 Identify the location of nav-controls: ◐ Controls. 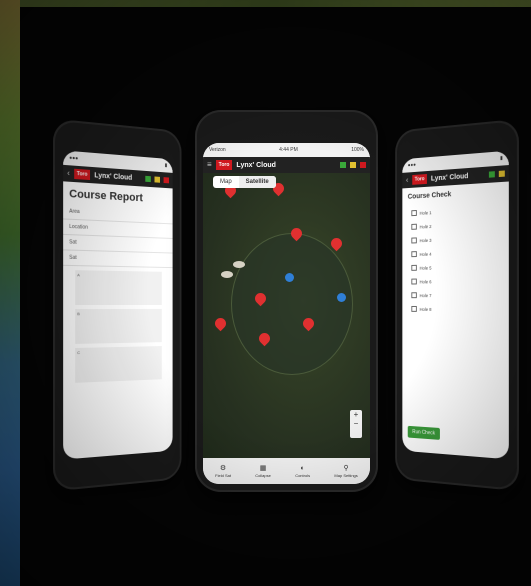
(302, 471).